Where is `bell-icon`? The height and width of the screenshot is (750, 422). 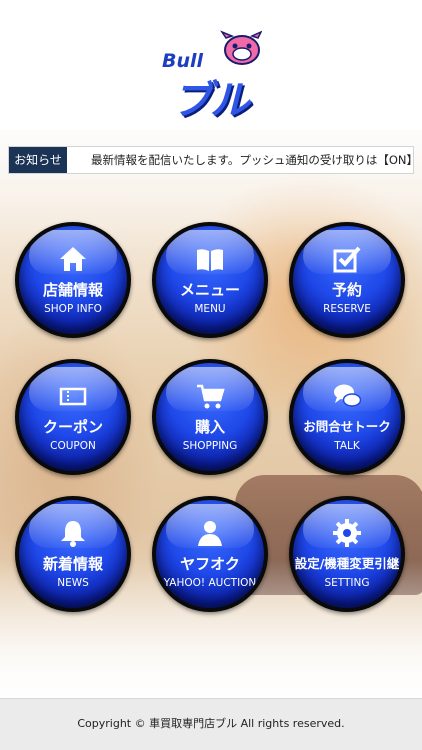
bell-icon is located at coordinates (73, 534).